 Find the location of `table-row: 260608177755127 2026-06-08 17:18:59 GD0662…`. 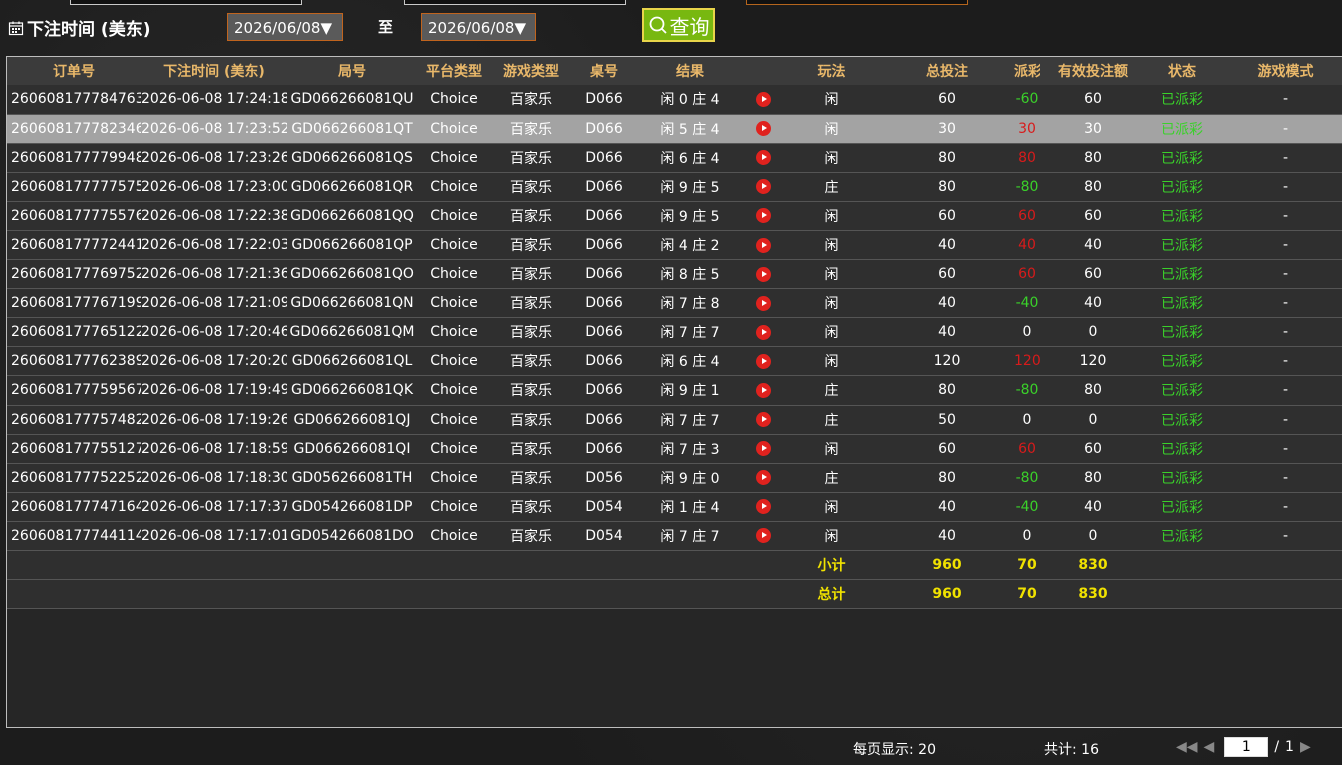

table-row: 260608177755127 2026-06-08 17:18:59 GD0662… is located at coordinates (674, 449).